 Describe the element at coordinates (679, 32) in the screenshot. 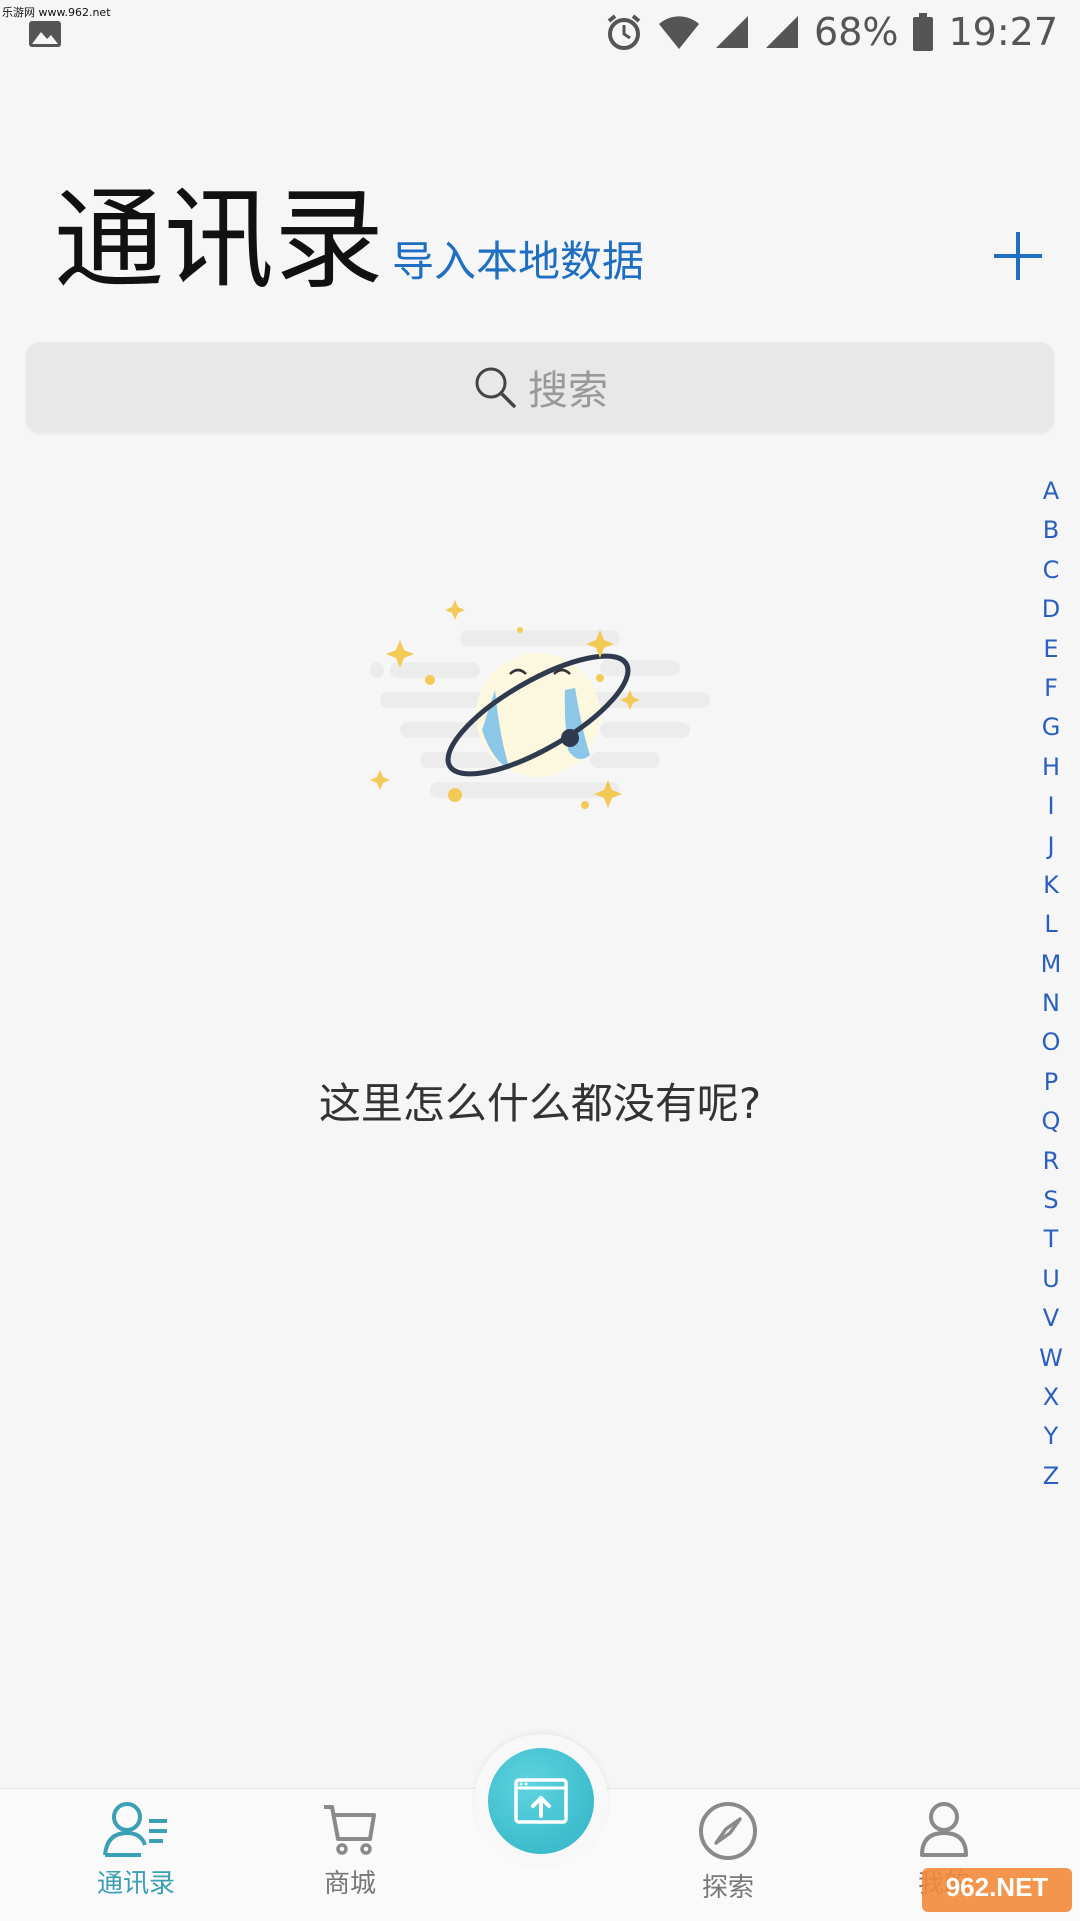

I see `wifi-icon` at that location.